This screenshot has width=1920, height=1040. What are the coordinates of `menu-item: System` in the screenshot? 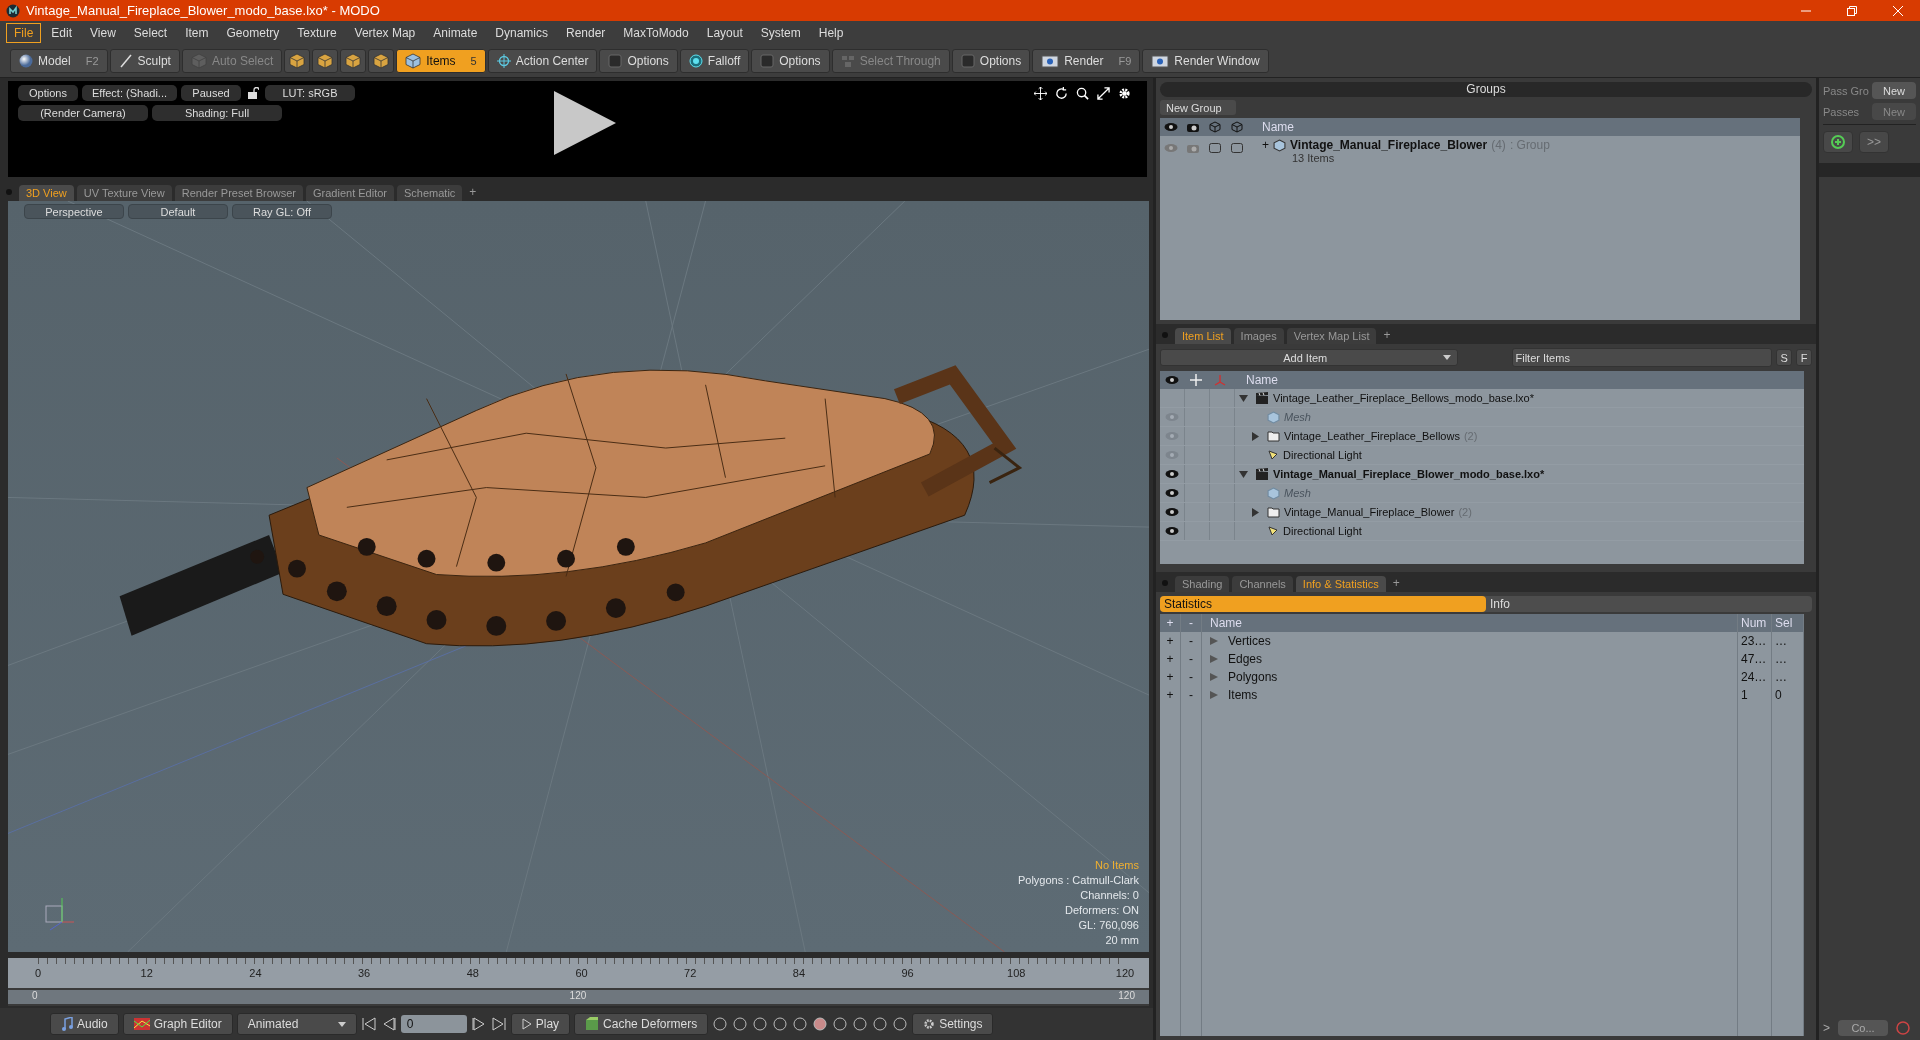 It's located at (780, 33).